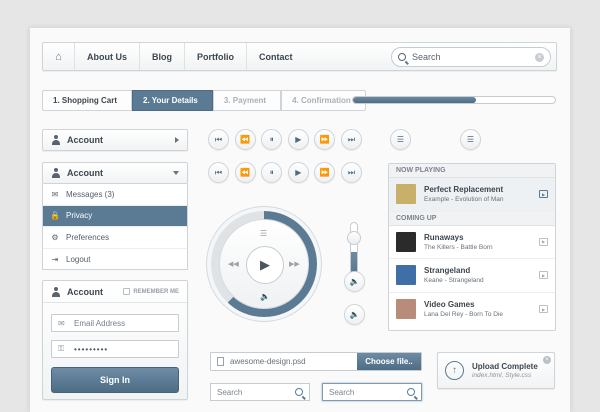 This screenshot has width=600, height=412. I want to click on upload-files: index.html, Style.css, so click(502, 375).